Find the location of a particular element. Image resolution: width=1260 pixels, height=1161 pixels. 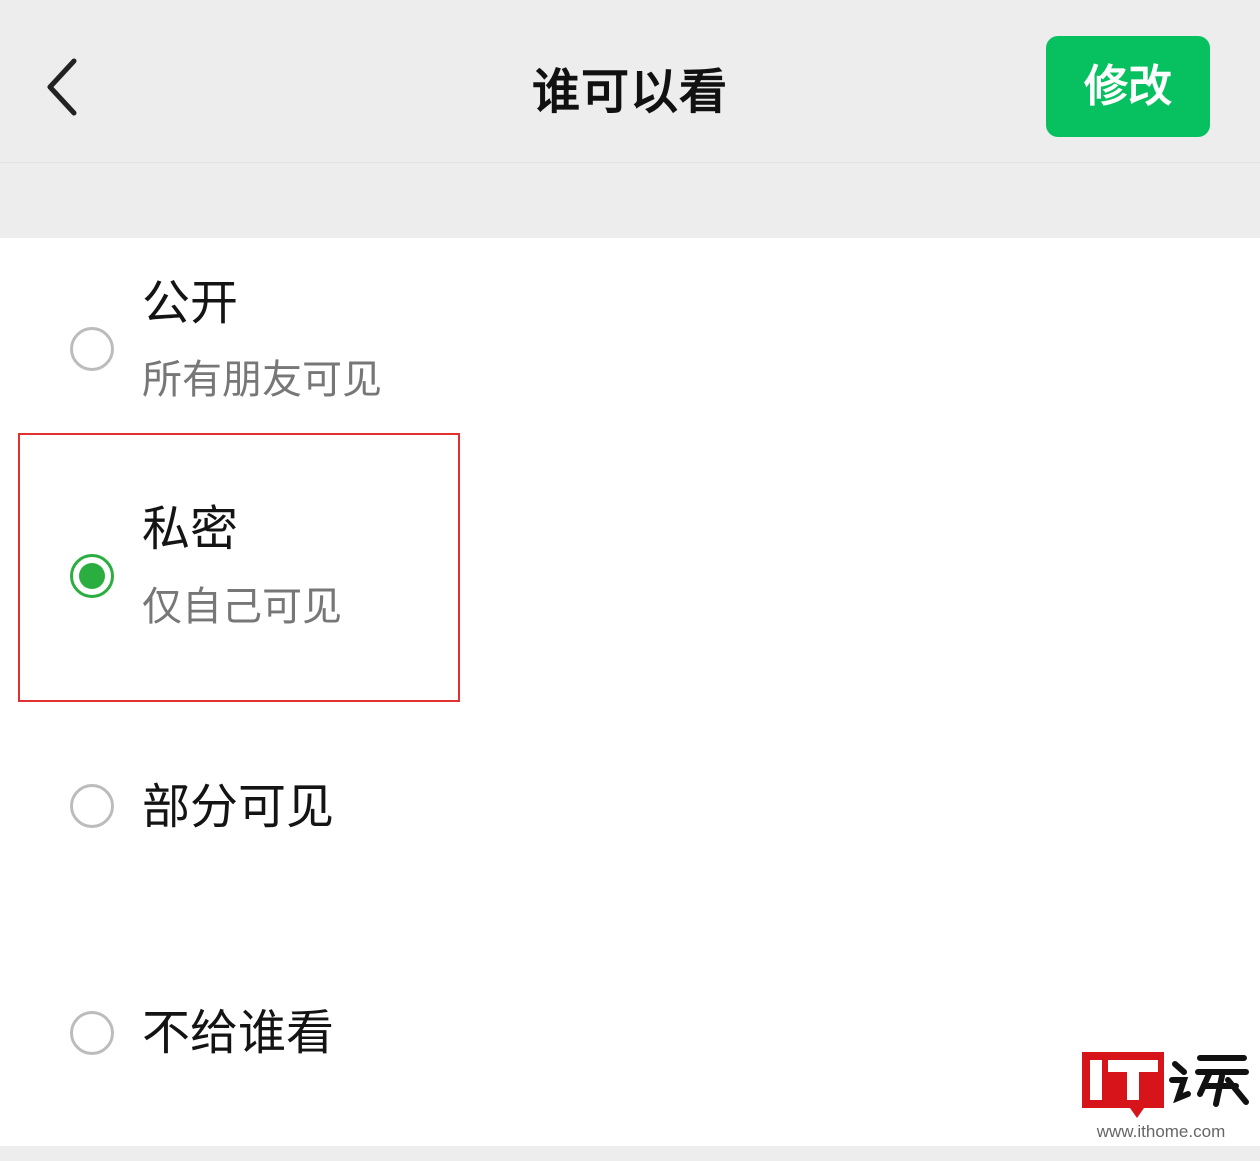

option-title: 公开 is located at coordinates (190, 303).